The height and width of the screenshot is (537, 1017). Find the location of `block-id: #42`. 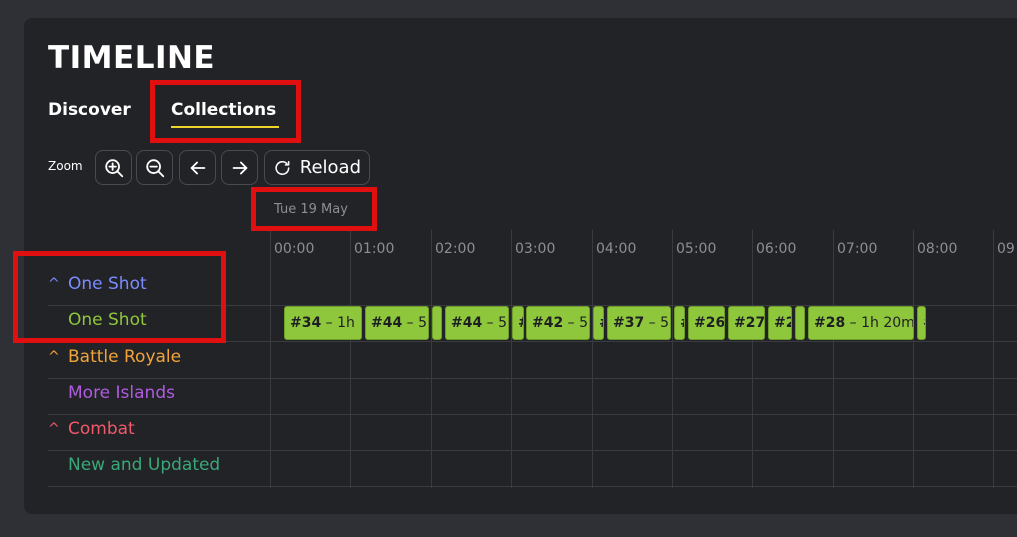

block-id: #42 is located at coordinates (548, 323).